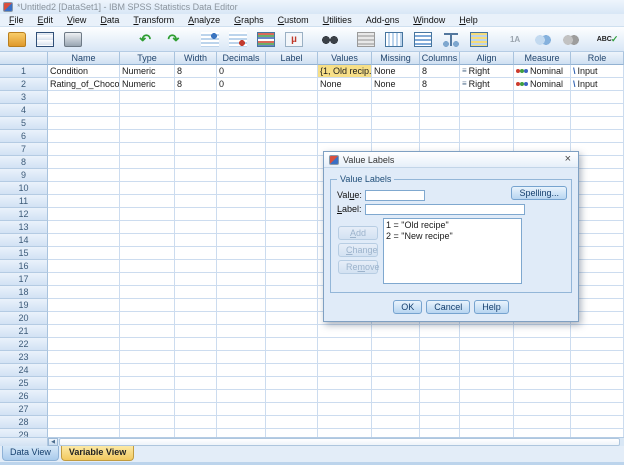 The height and width of the screenshot is (465, 624). I want to click on column-header-columns: Columns, so click(440, 58).